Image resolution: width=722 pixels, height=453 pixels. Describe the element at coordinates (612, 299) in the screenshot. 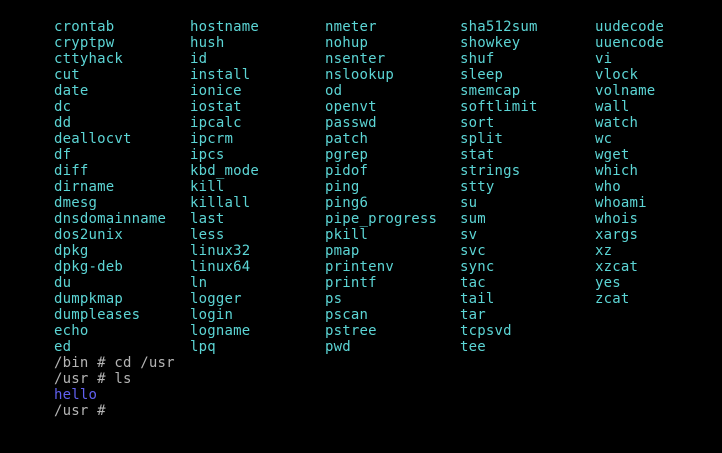

I see `command-name: zcat` at that location.